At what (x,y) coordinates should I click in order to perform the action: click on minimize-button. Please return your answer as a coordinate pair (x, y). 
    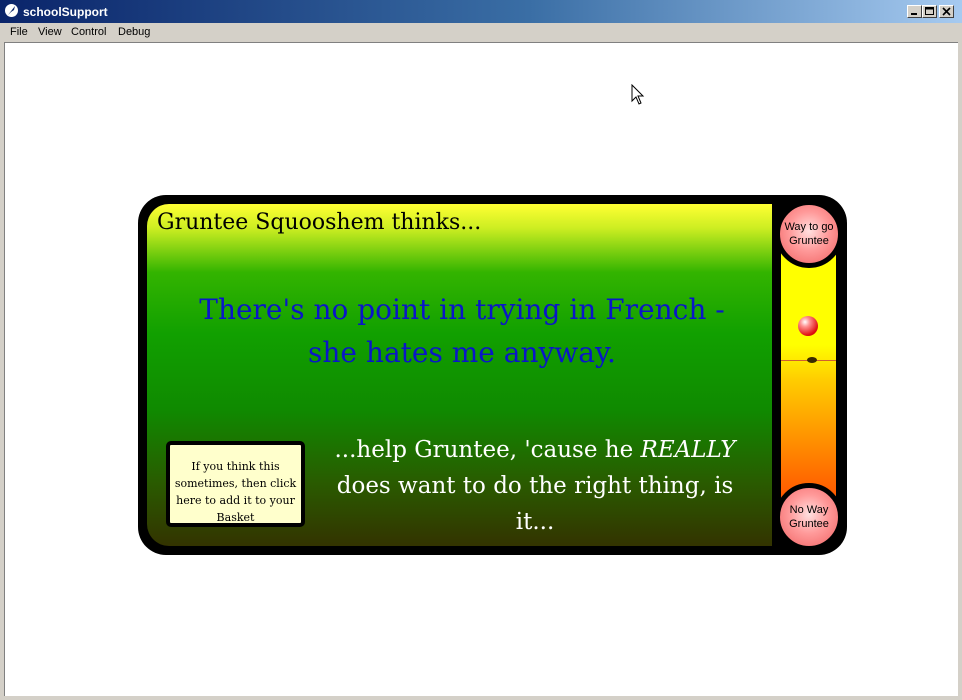
    Looking at the image, I should click on (914, 11).